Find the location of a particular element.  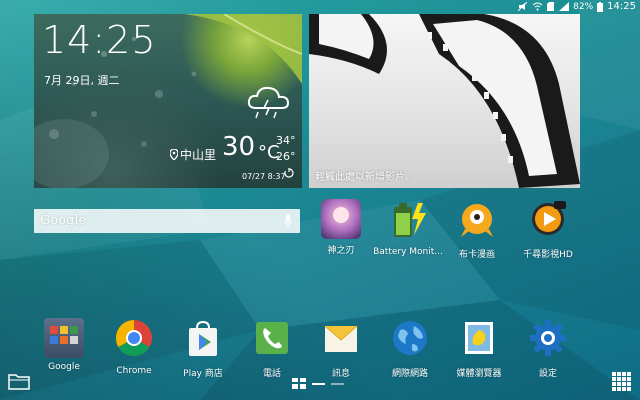

app-label: 神之刃 is located at coordinates (341, 251).